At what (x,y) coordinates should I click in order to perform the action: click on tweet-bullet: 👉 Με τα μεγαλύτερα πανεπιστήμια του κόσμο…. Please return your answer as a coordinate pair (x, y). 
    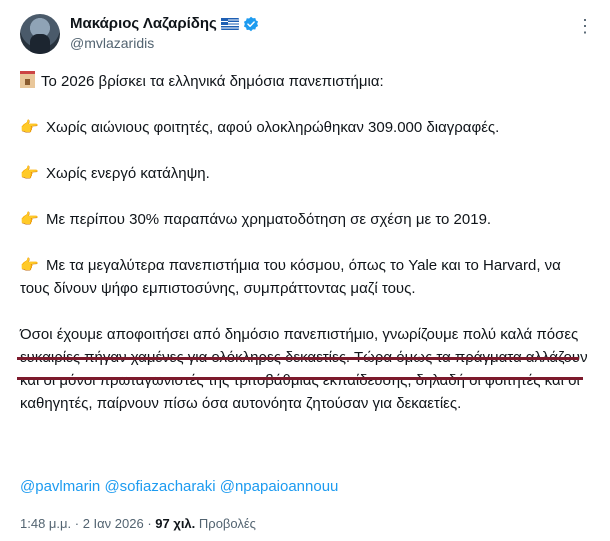
    Looking at the image, I should click on (305, 277).